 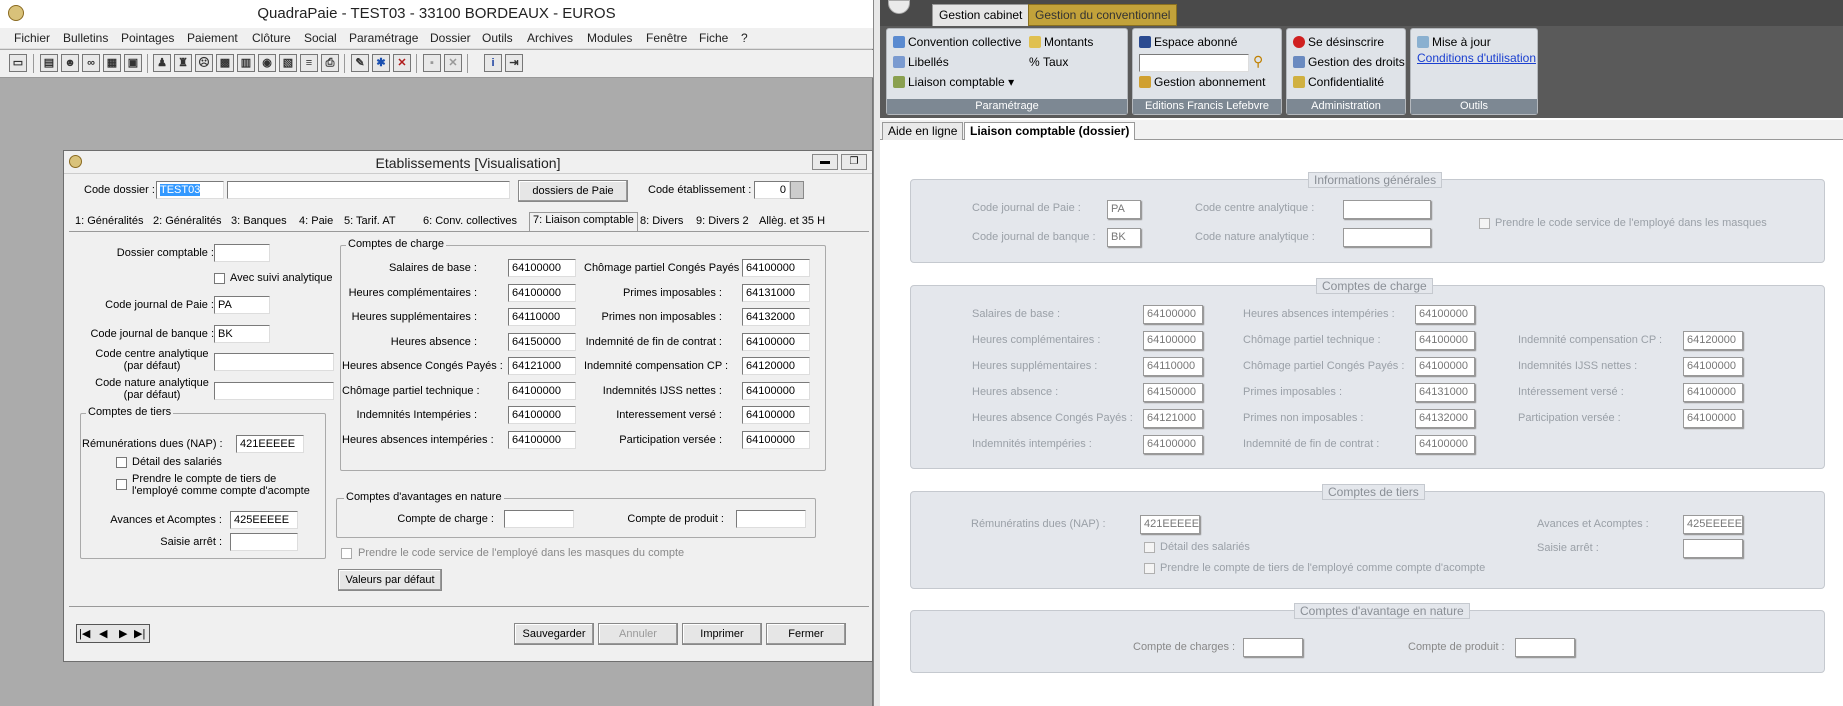 I want to click on first-record-icon: |◀, so click(x=84, y=633).